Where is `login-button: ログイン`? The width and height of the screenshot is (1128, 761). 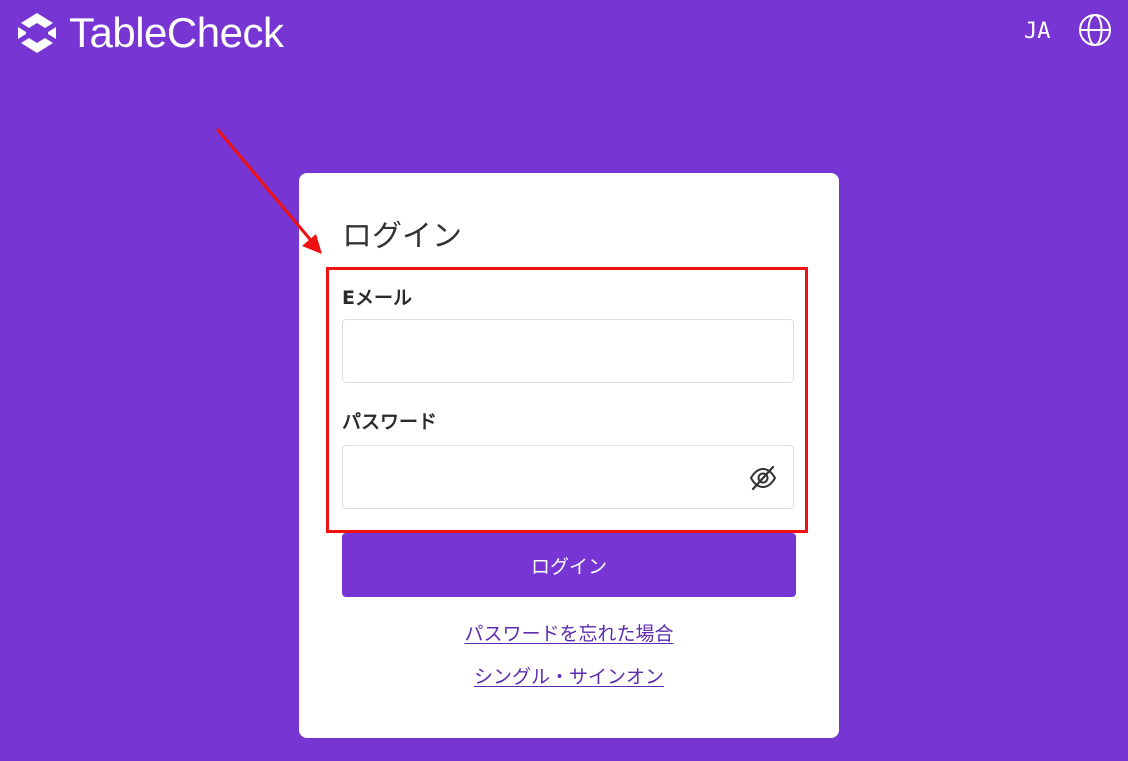
login-button: ログイン is located at coordinates (569, 565).